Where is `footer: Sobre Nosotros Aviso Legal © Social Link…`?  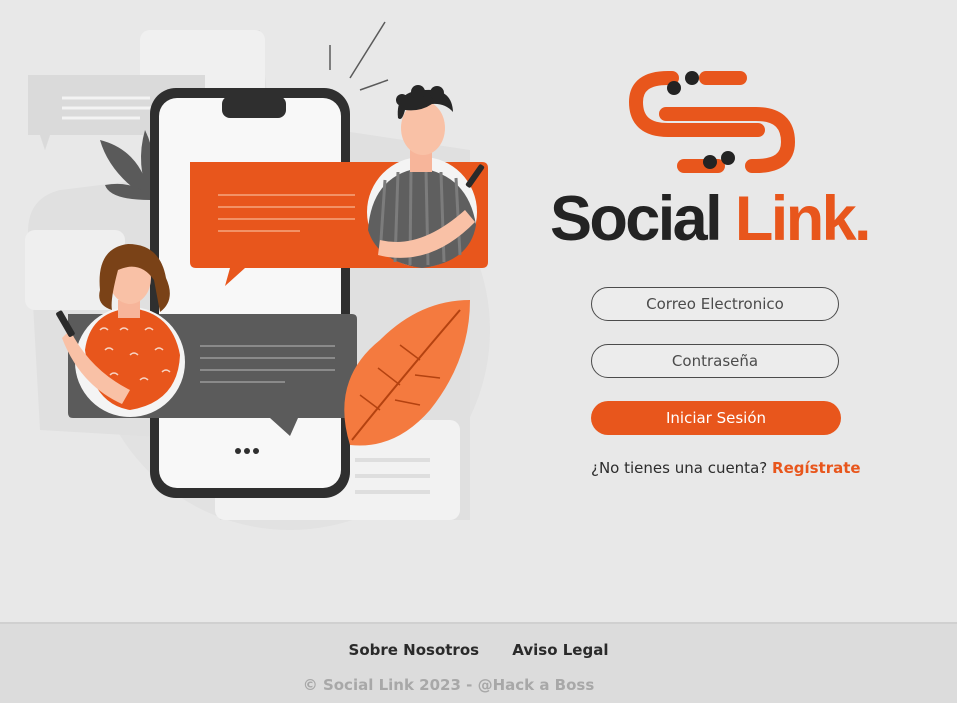
footer: Sobre Nosotros Aviso Legal © Social Link… is located at coordinates (478, 662).